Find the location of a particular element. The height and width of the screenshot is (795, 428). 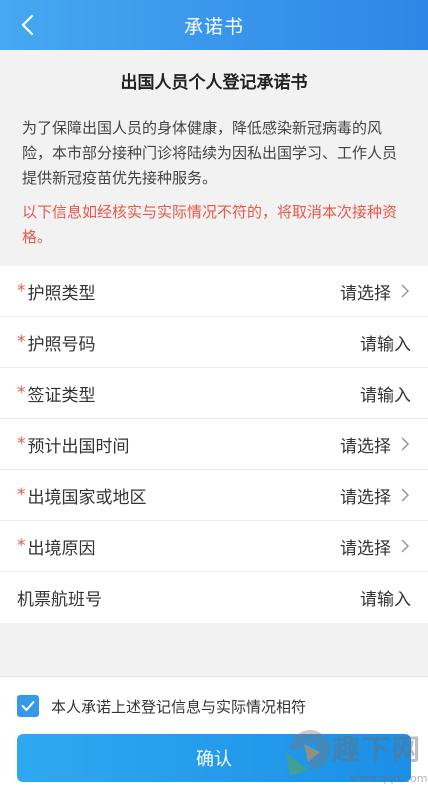

passport-number-label: 护照号码 is located at coordinates (61, 344).